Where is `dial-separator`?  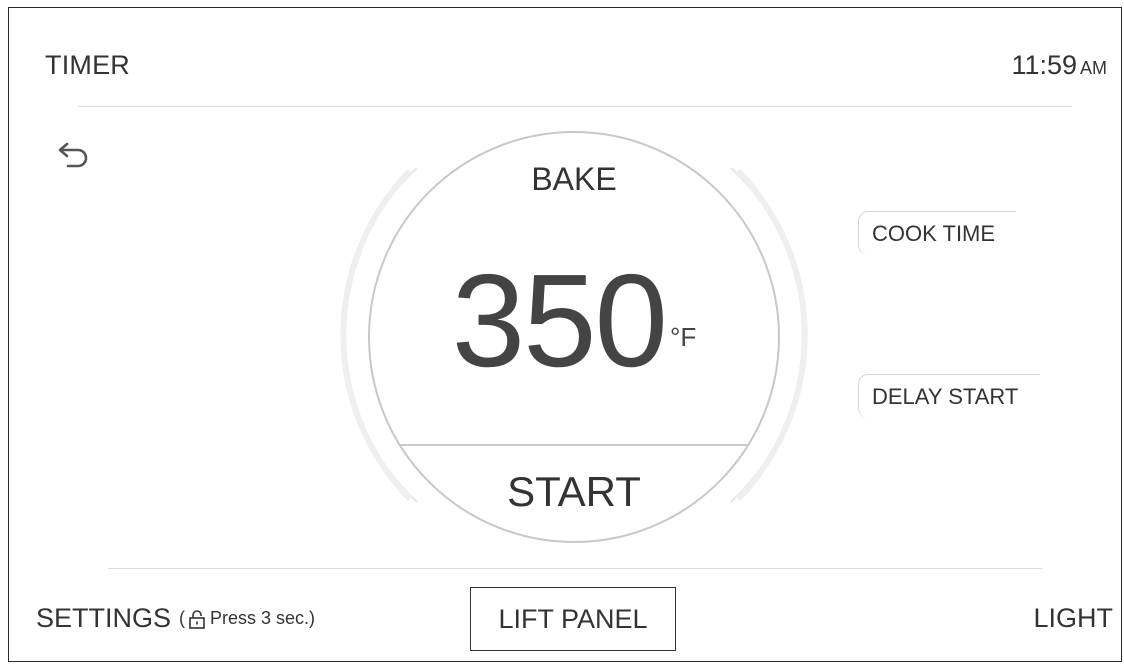 dial-separator is located at coordinates (574, 445).